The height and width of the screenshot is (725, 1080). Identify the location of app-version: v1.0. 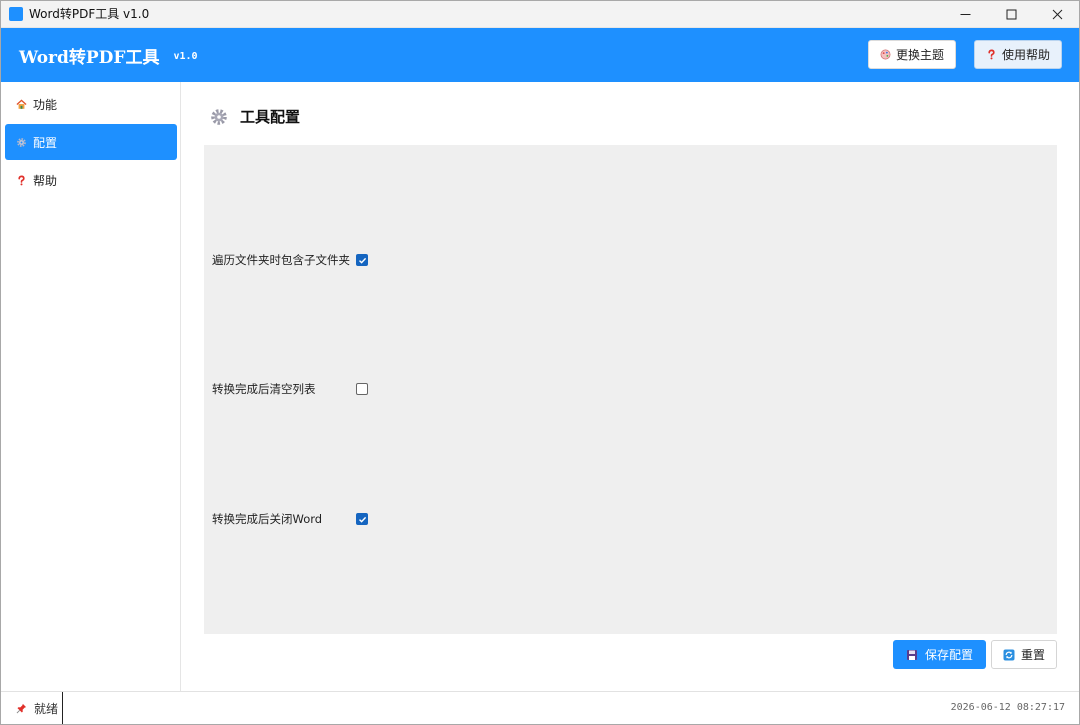
(185, 56).